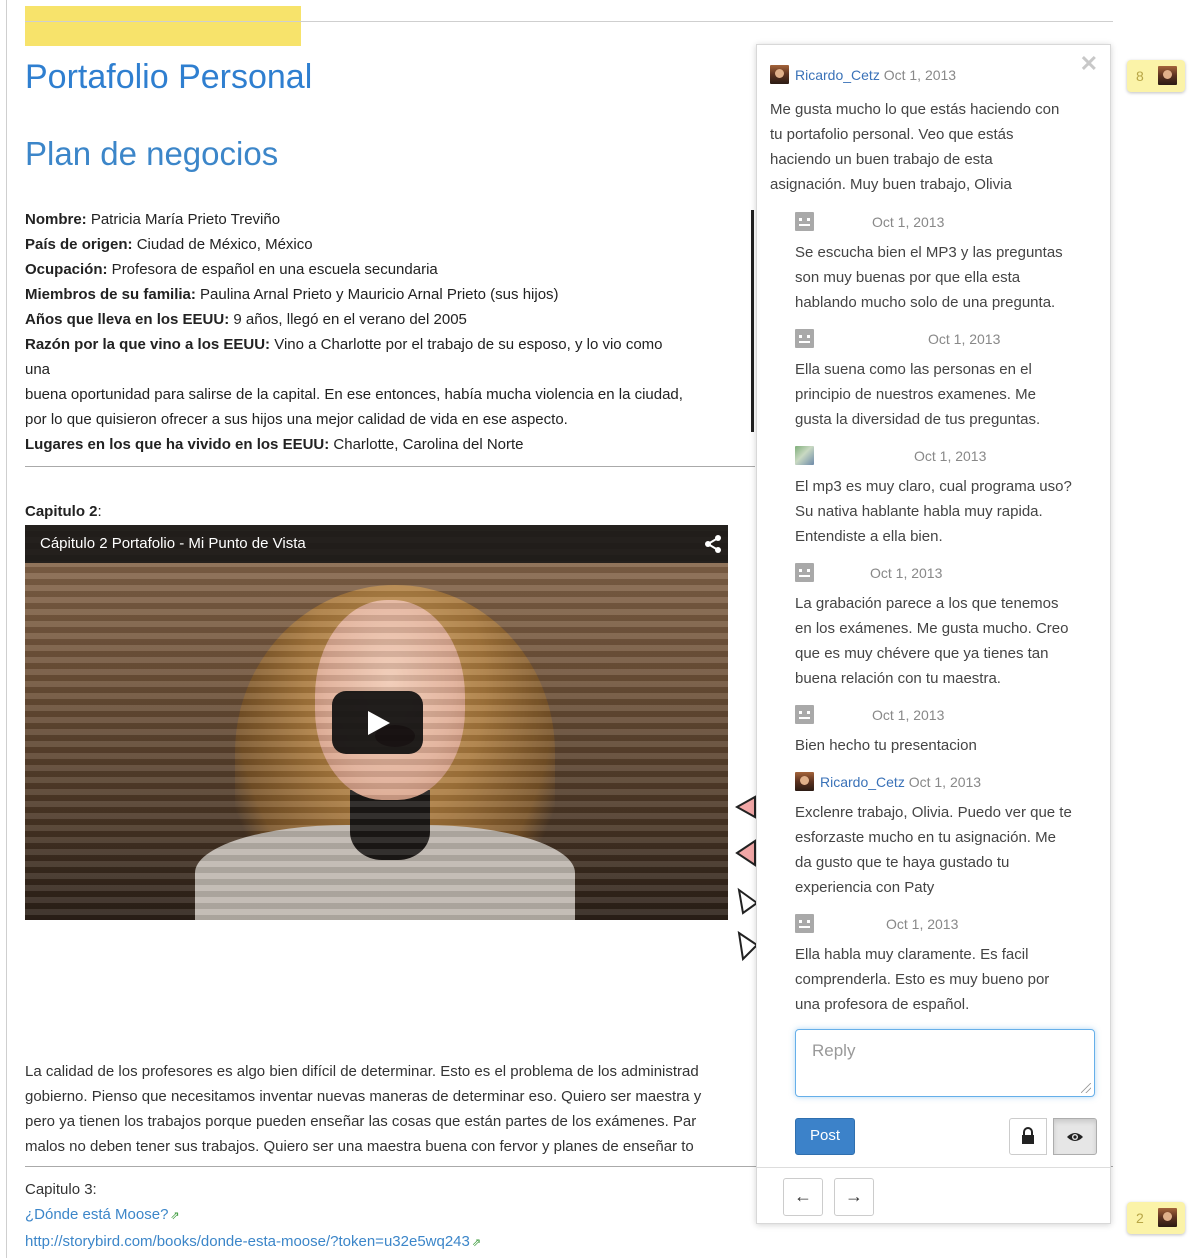 Image resolution: width=1202 pixels, height=1258 pixels. Describe the element at coordinates (175, 1216) in the screenshot. I see `external-link-icon: ⇗` at that location.